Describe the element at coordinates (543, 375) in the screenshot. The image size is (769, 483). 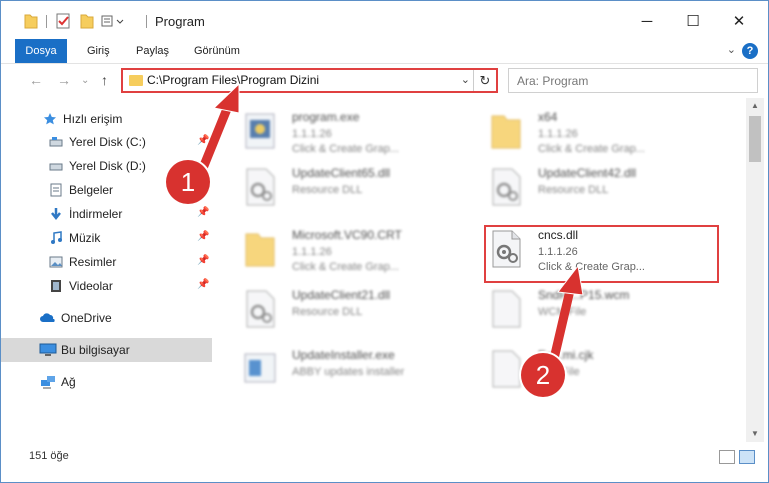
I see `callout-badge-2: 2` at that location.